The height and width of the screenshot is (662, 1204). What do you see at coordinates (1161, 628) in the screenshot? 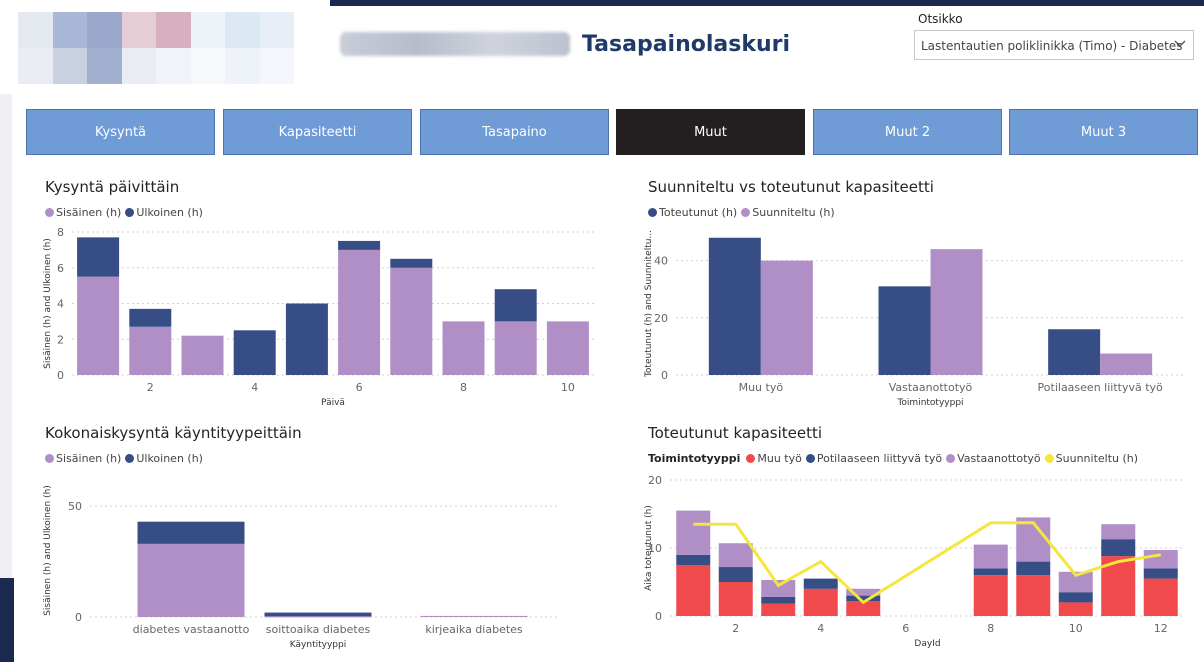
I see `x-tick-label: 12` at bounding box center [1161, 628].